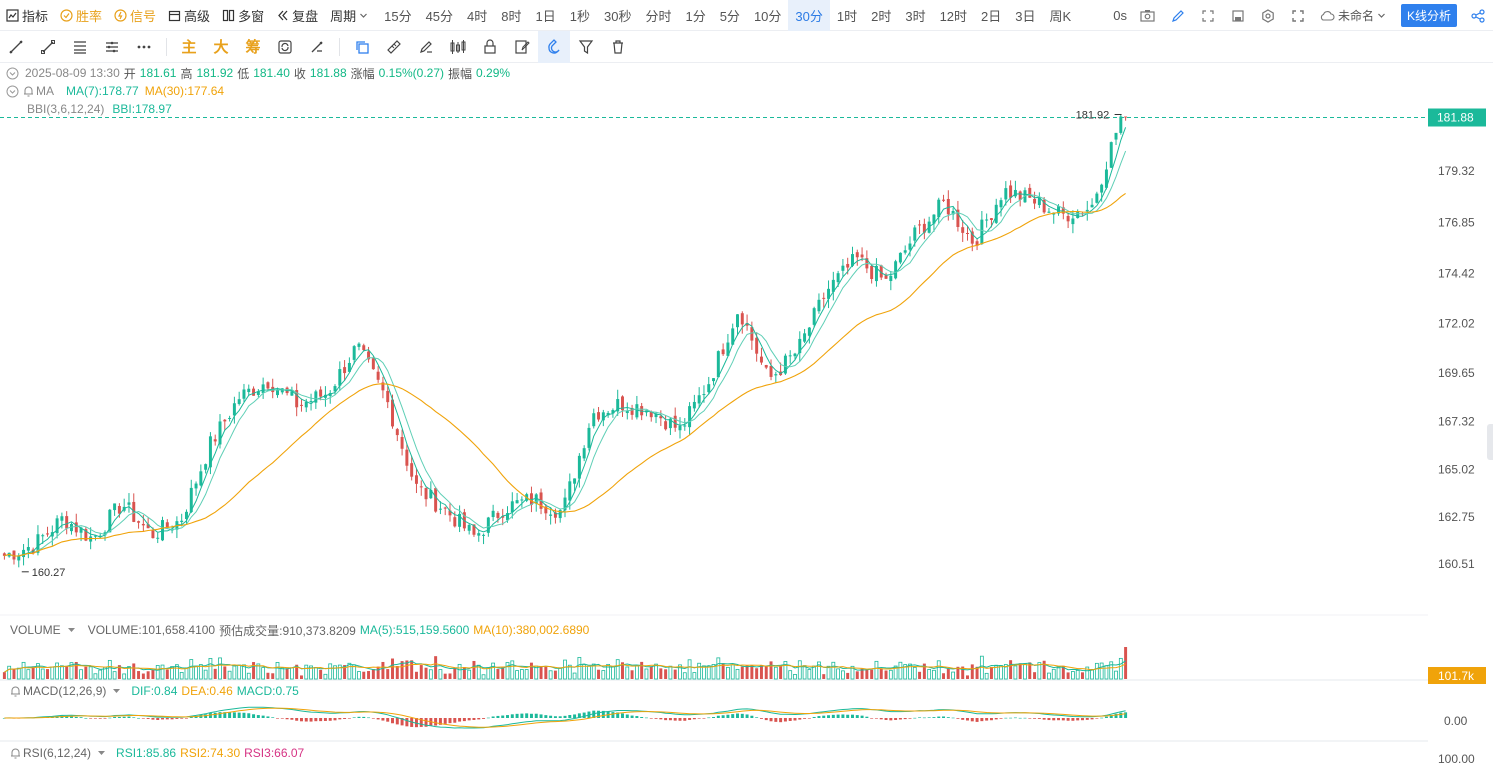  What do you see at coordinates (189, 15) in the screenshot?
I see `advanced-button: 高级` at bounding box center [189, 15].